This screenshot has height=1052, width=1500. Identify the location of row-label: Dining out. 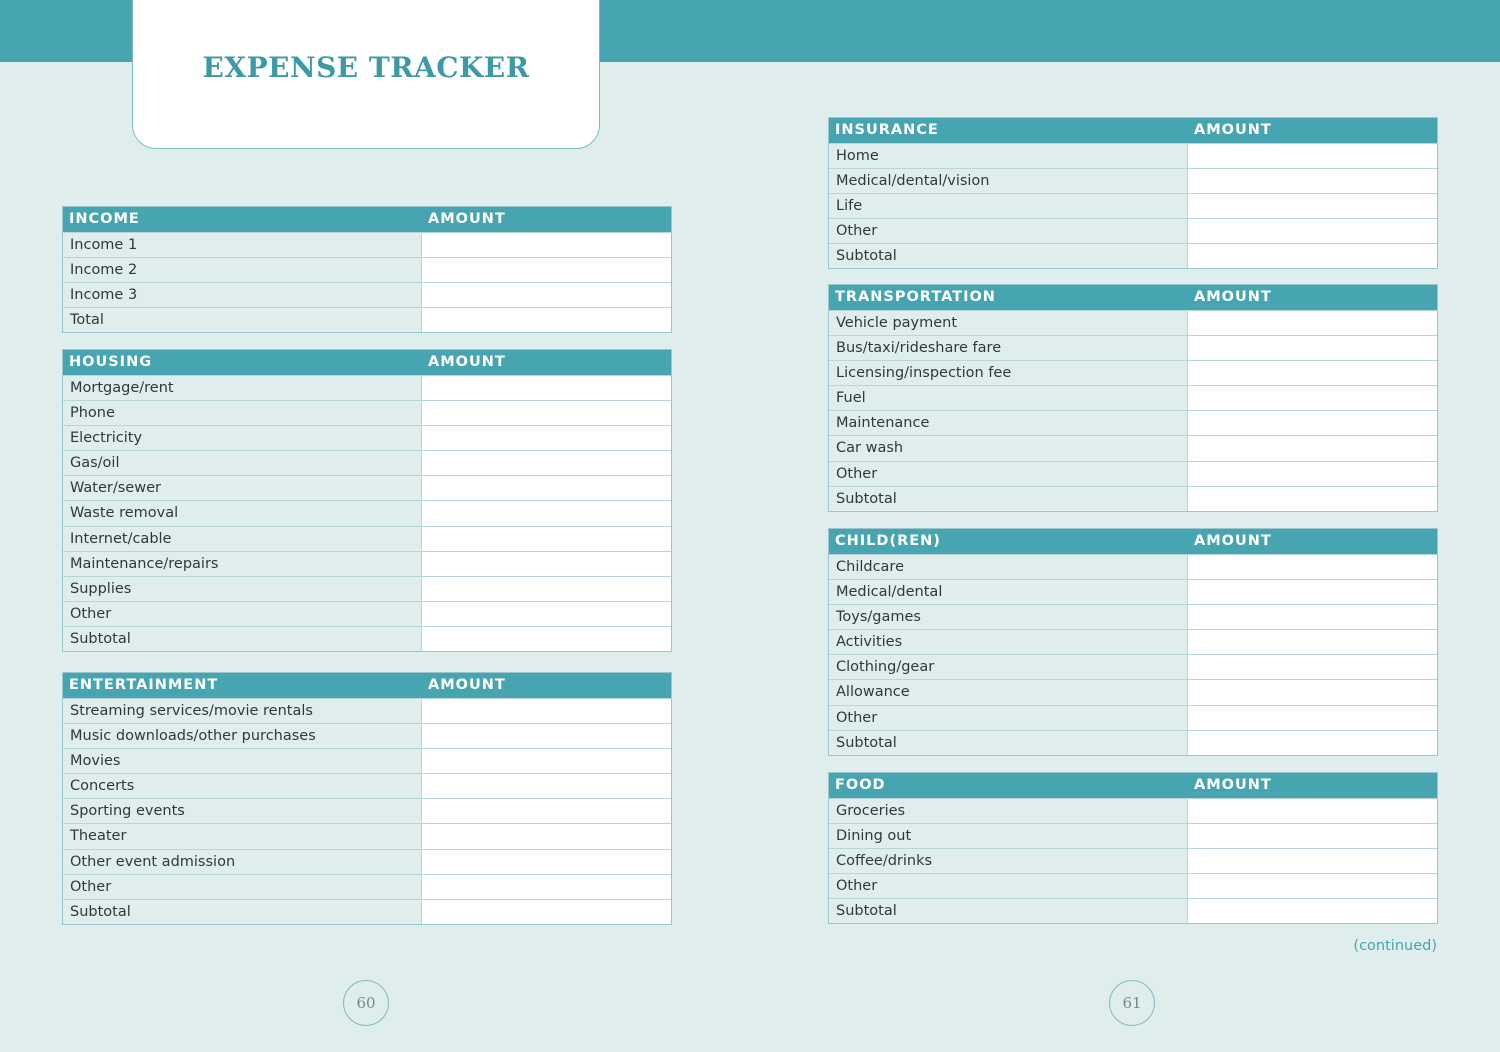
(1008, 836).